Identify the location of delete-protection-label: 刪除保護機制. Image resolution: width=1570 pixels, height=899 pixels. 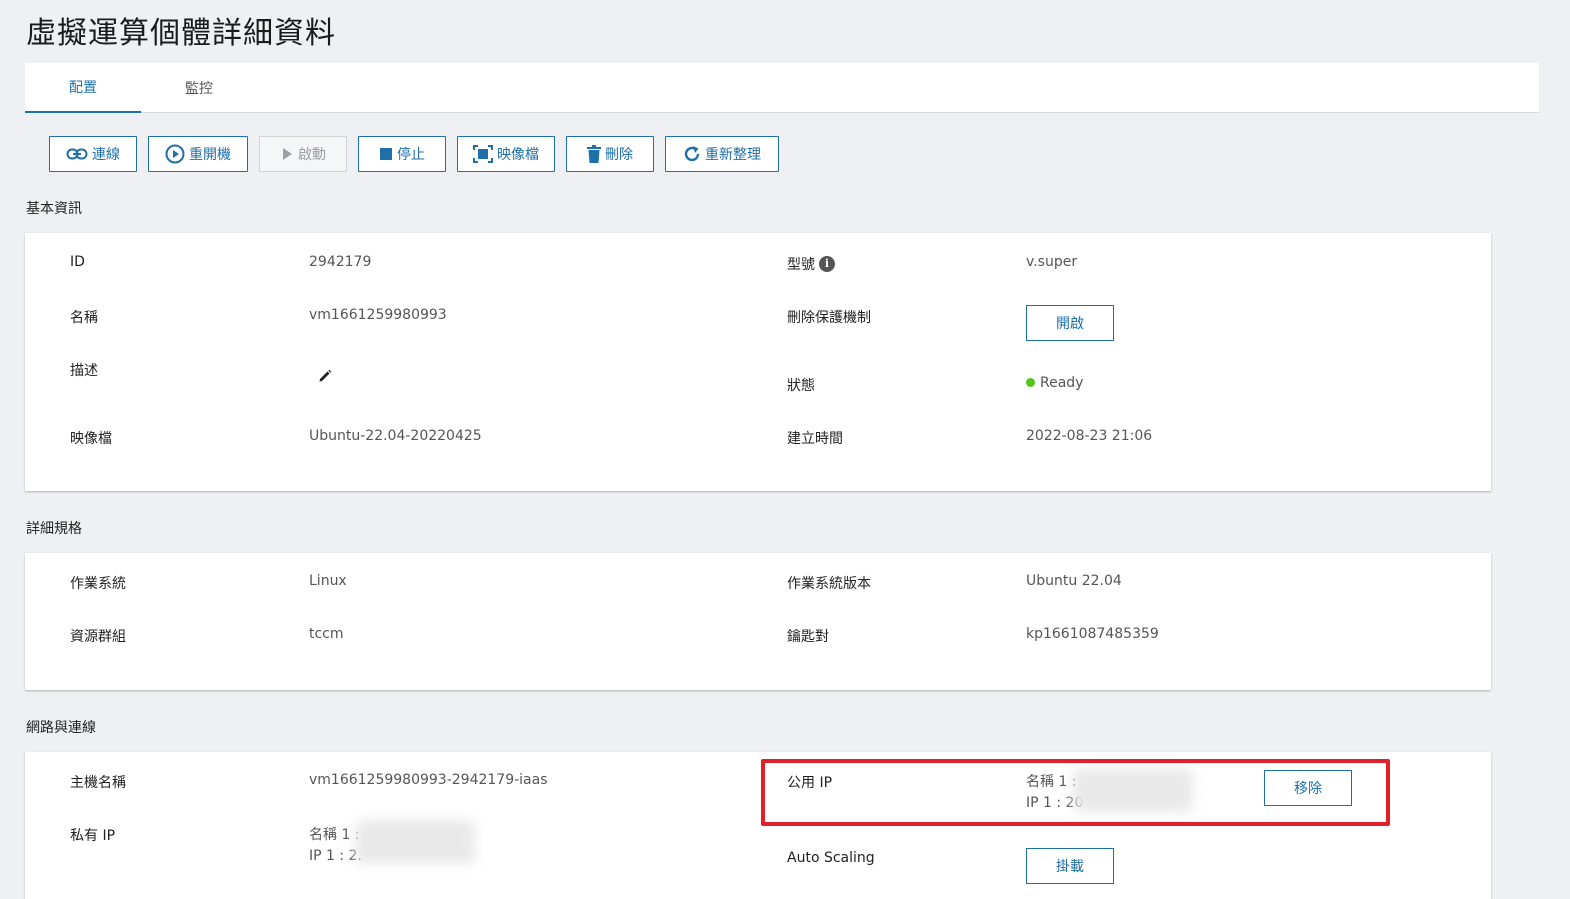
(829, 318).